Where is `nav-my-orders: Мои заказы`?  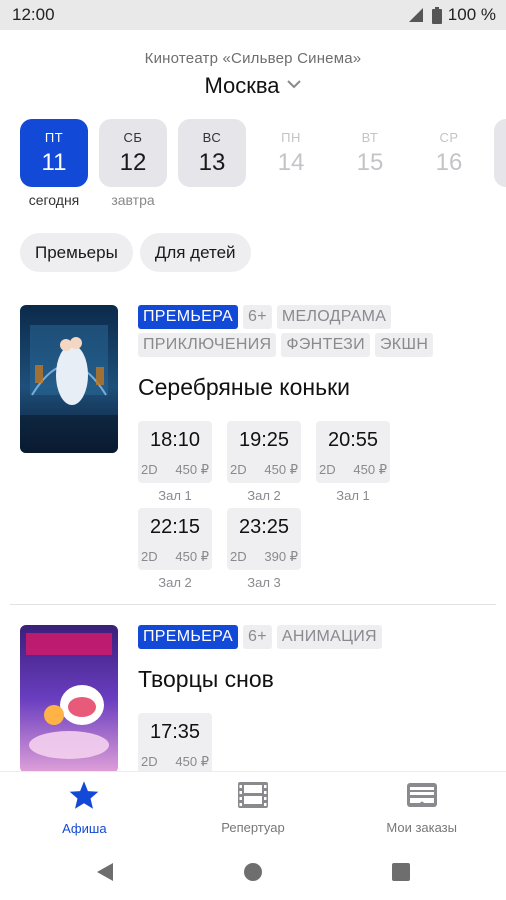
nav-my-orders: Мои заказы is located at coordinates (421, 807).